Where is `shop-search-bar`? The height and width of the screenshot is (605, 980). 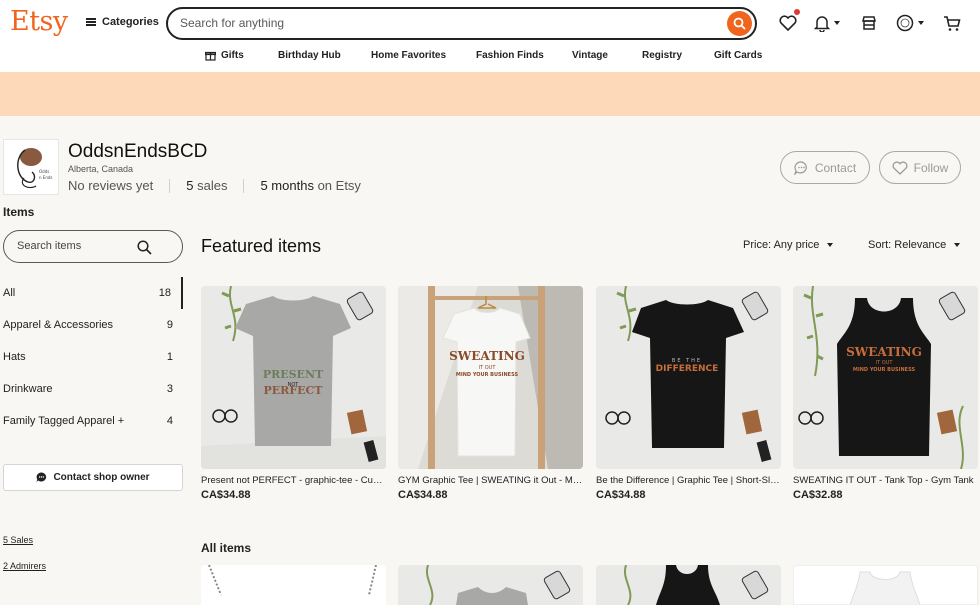 shop-search-bar is located at coordinates (93, 246).